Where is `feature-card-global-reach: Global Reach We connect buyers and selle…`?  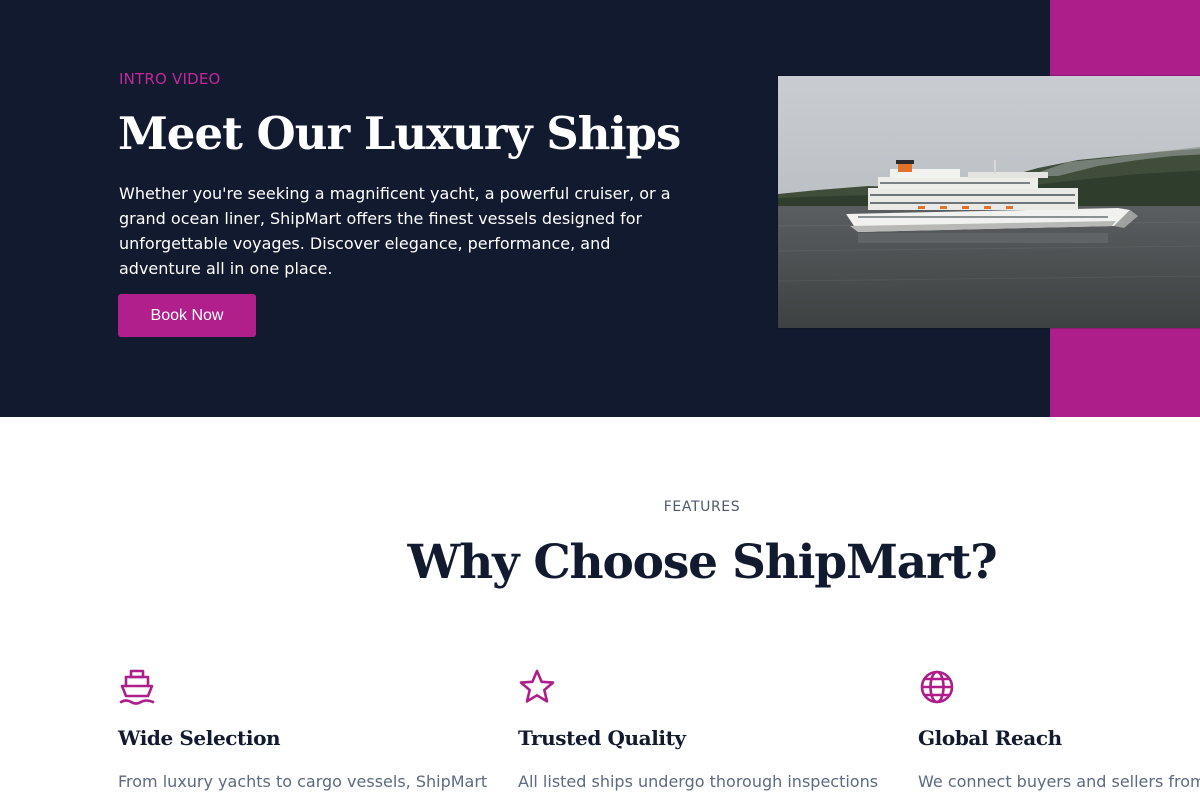 feature-card-global-reach: Global Reach We connect buyers and selle… is located at coordinates (1059, 729).